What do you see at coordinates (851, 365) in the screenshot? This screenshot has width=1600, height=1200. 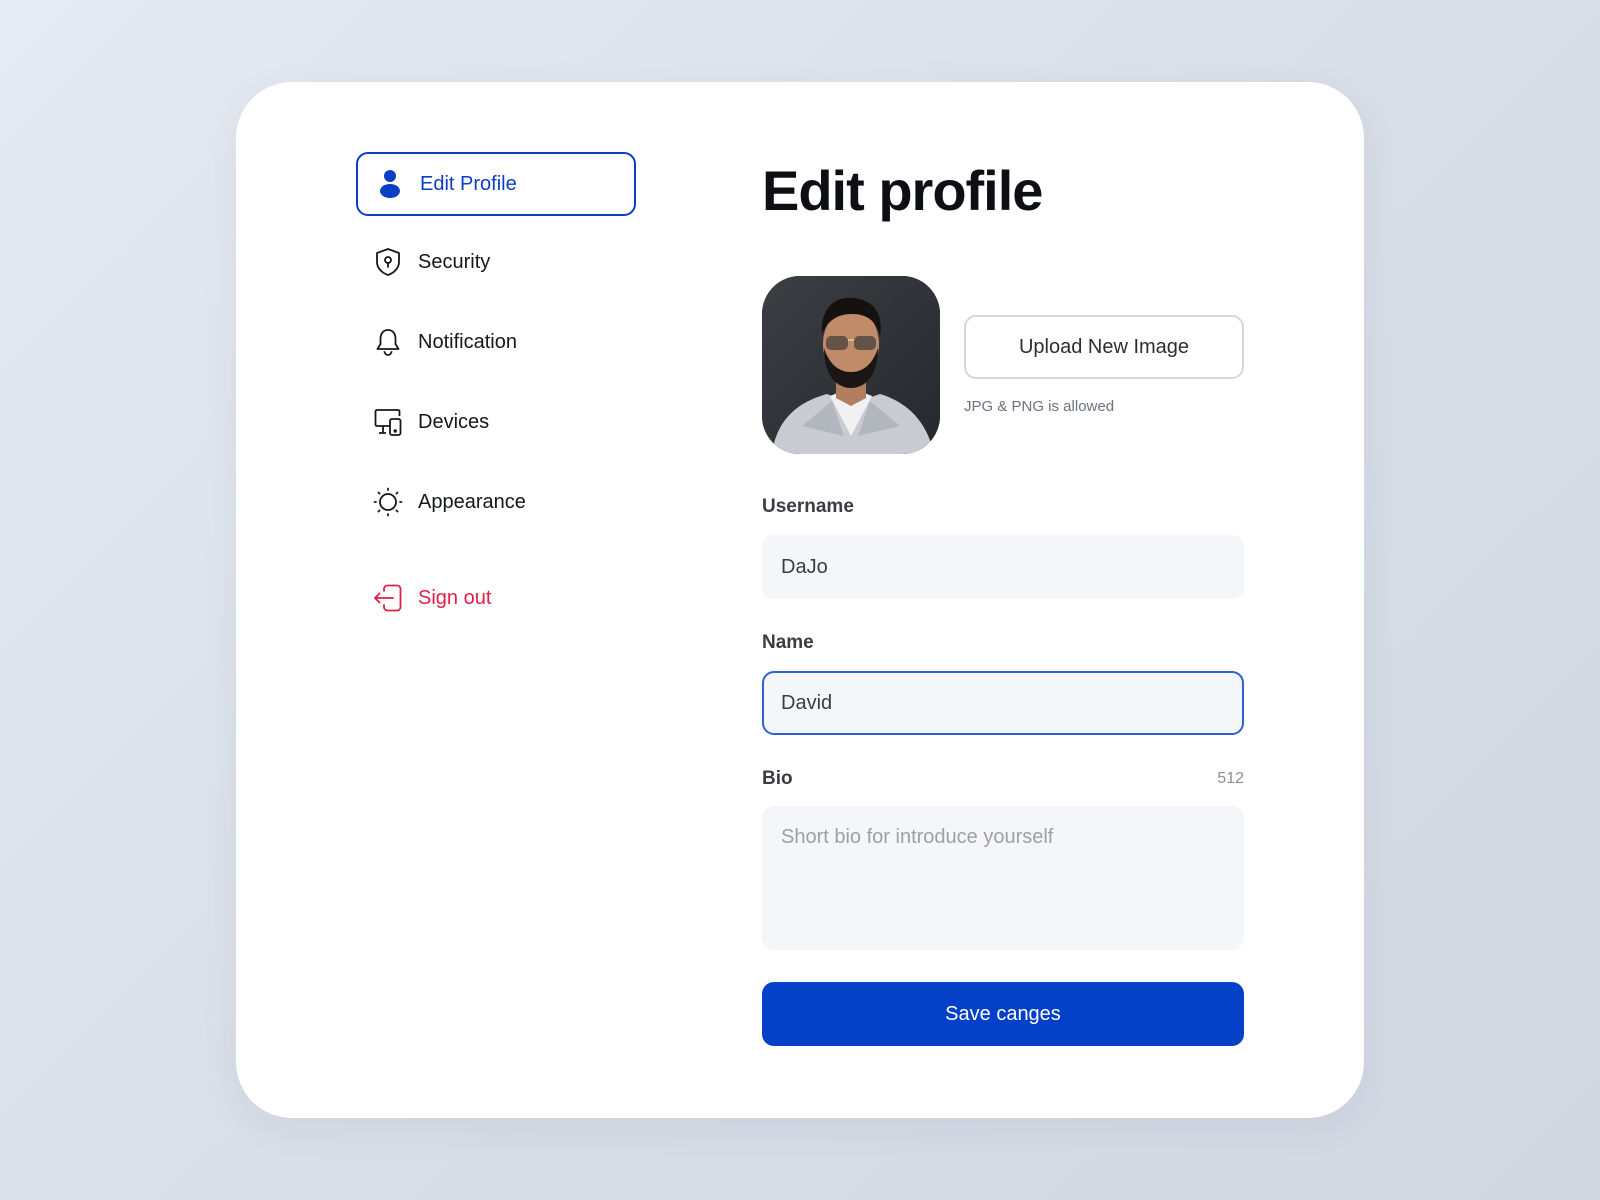 I see `profile-photo` at bounding box center [851, 365].